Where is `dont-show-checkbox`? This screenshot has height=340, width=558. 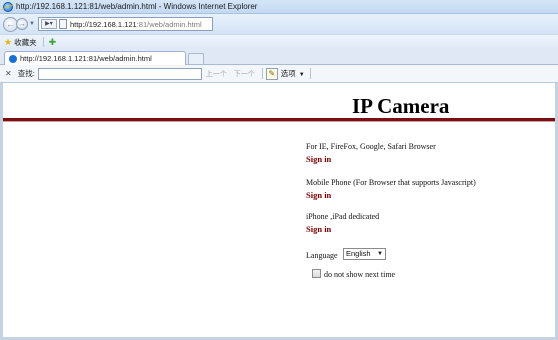 dont-show-checkbox is located at coordinates (316, 273).